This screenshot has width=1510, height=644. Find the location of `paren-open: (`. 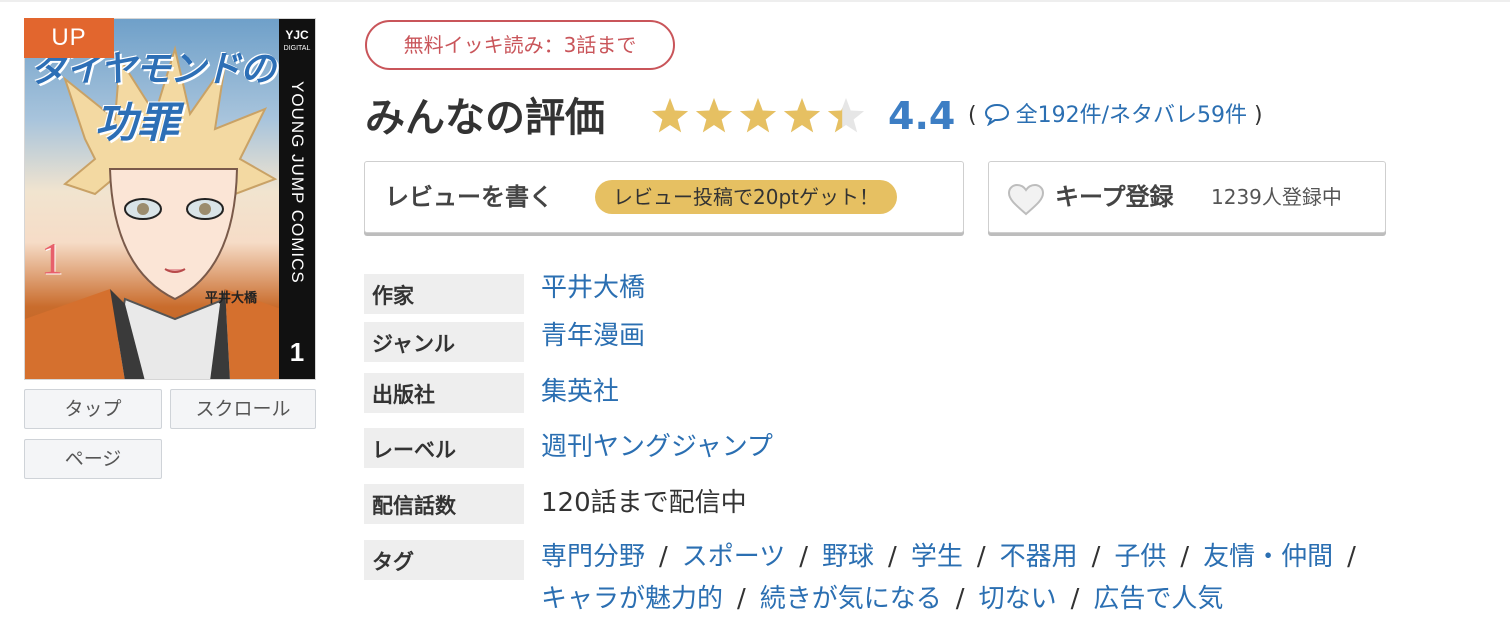

paren-open: ( is located at coordinates (972, 115).